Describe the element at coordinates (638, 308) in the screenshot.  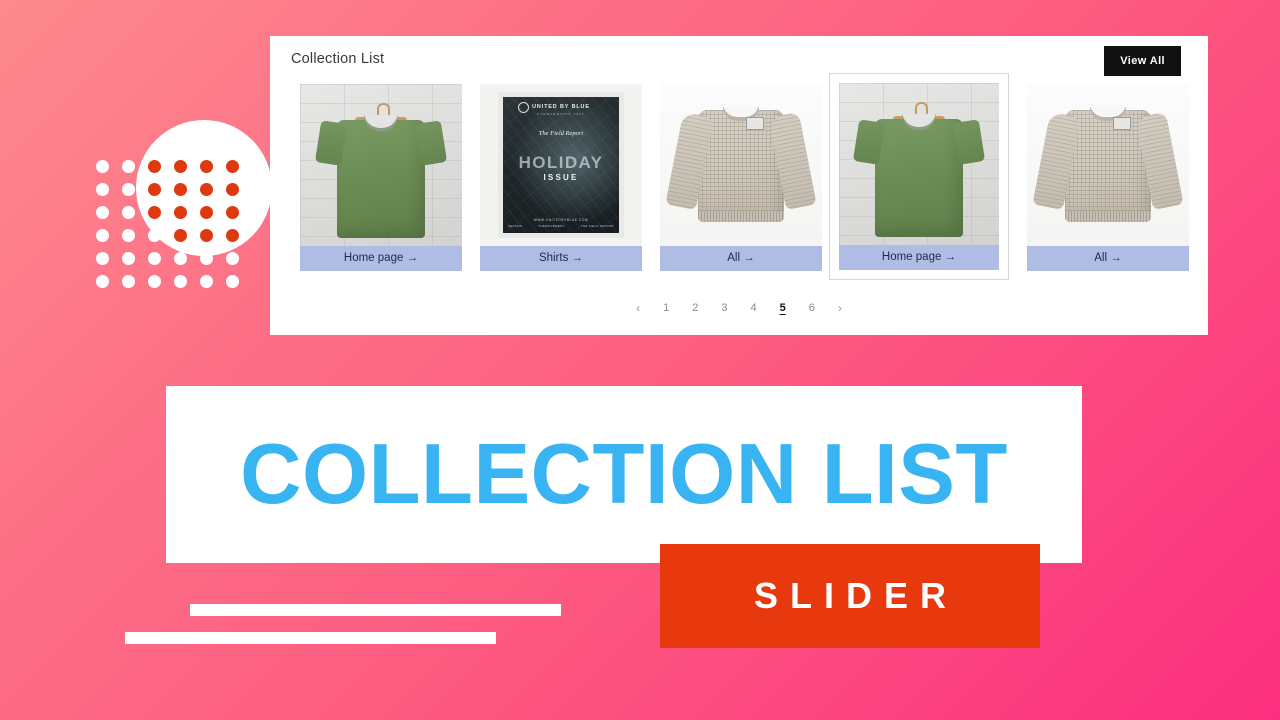
I see `pagination-prev-icon: ‹` at that location.